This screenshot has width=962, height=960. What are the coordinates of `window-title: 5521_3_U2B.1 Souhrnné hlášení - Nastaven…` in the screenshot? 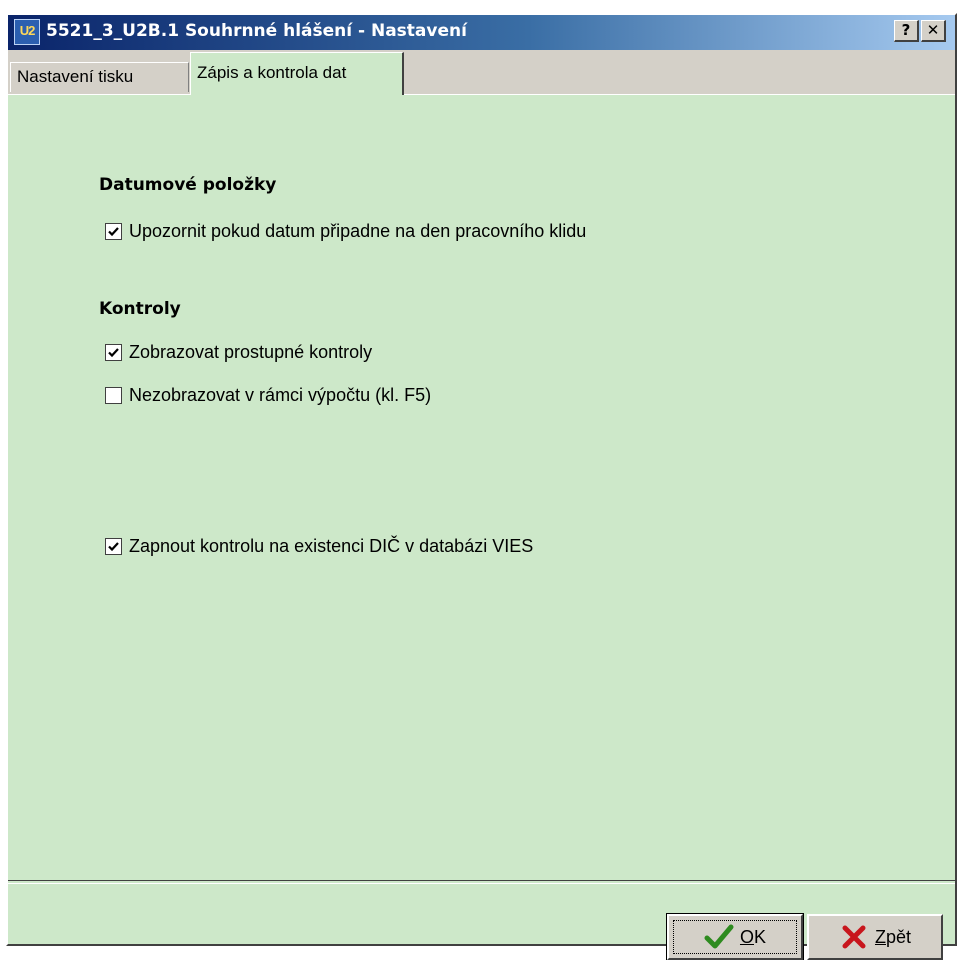 It's located at (256, 31).